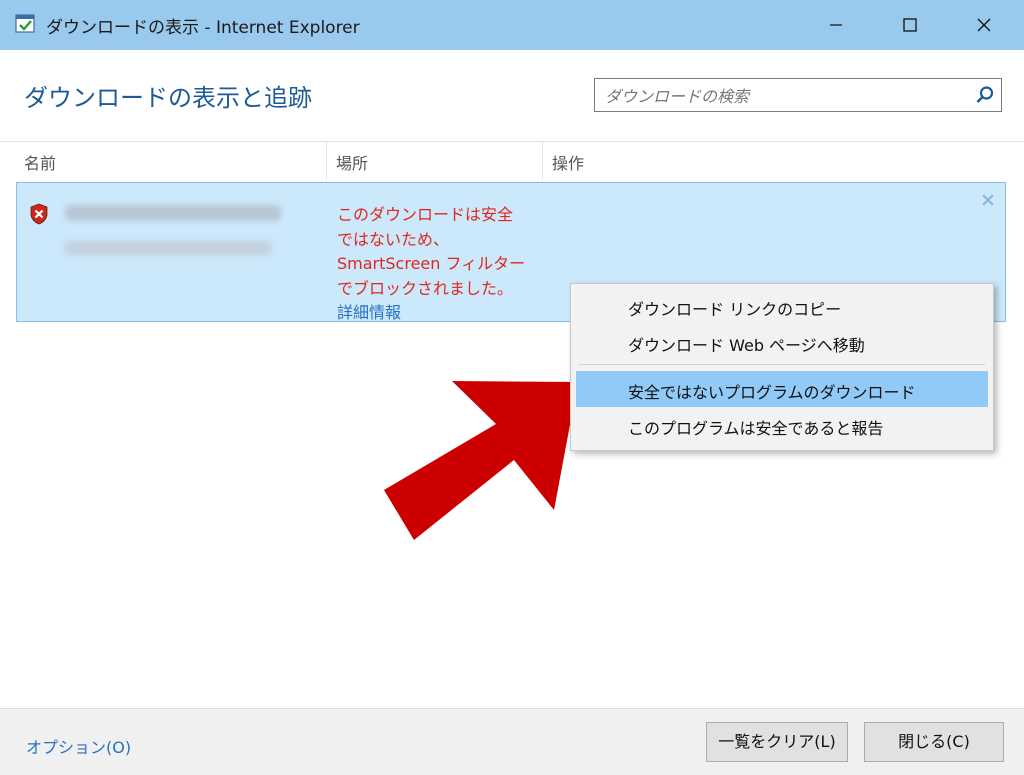 Image resolution: width=1024 pixels, height=775 pixels. I want to click on close-icon, so click(984, 25).